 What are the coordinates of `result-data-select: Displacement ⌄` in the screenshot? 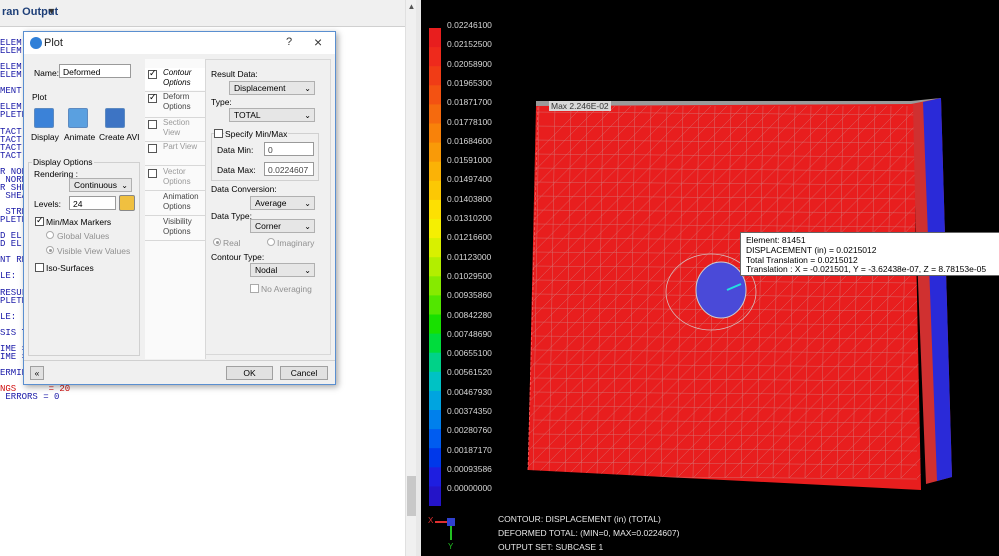 It's located at (272, 88).